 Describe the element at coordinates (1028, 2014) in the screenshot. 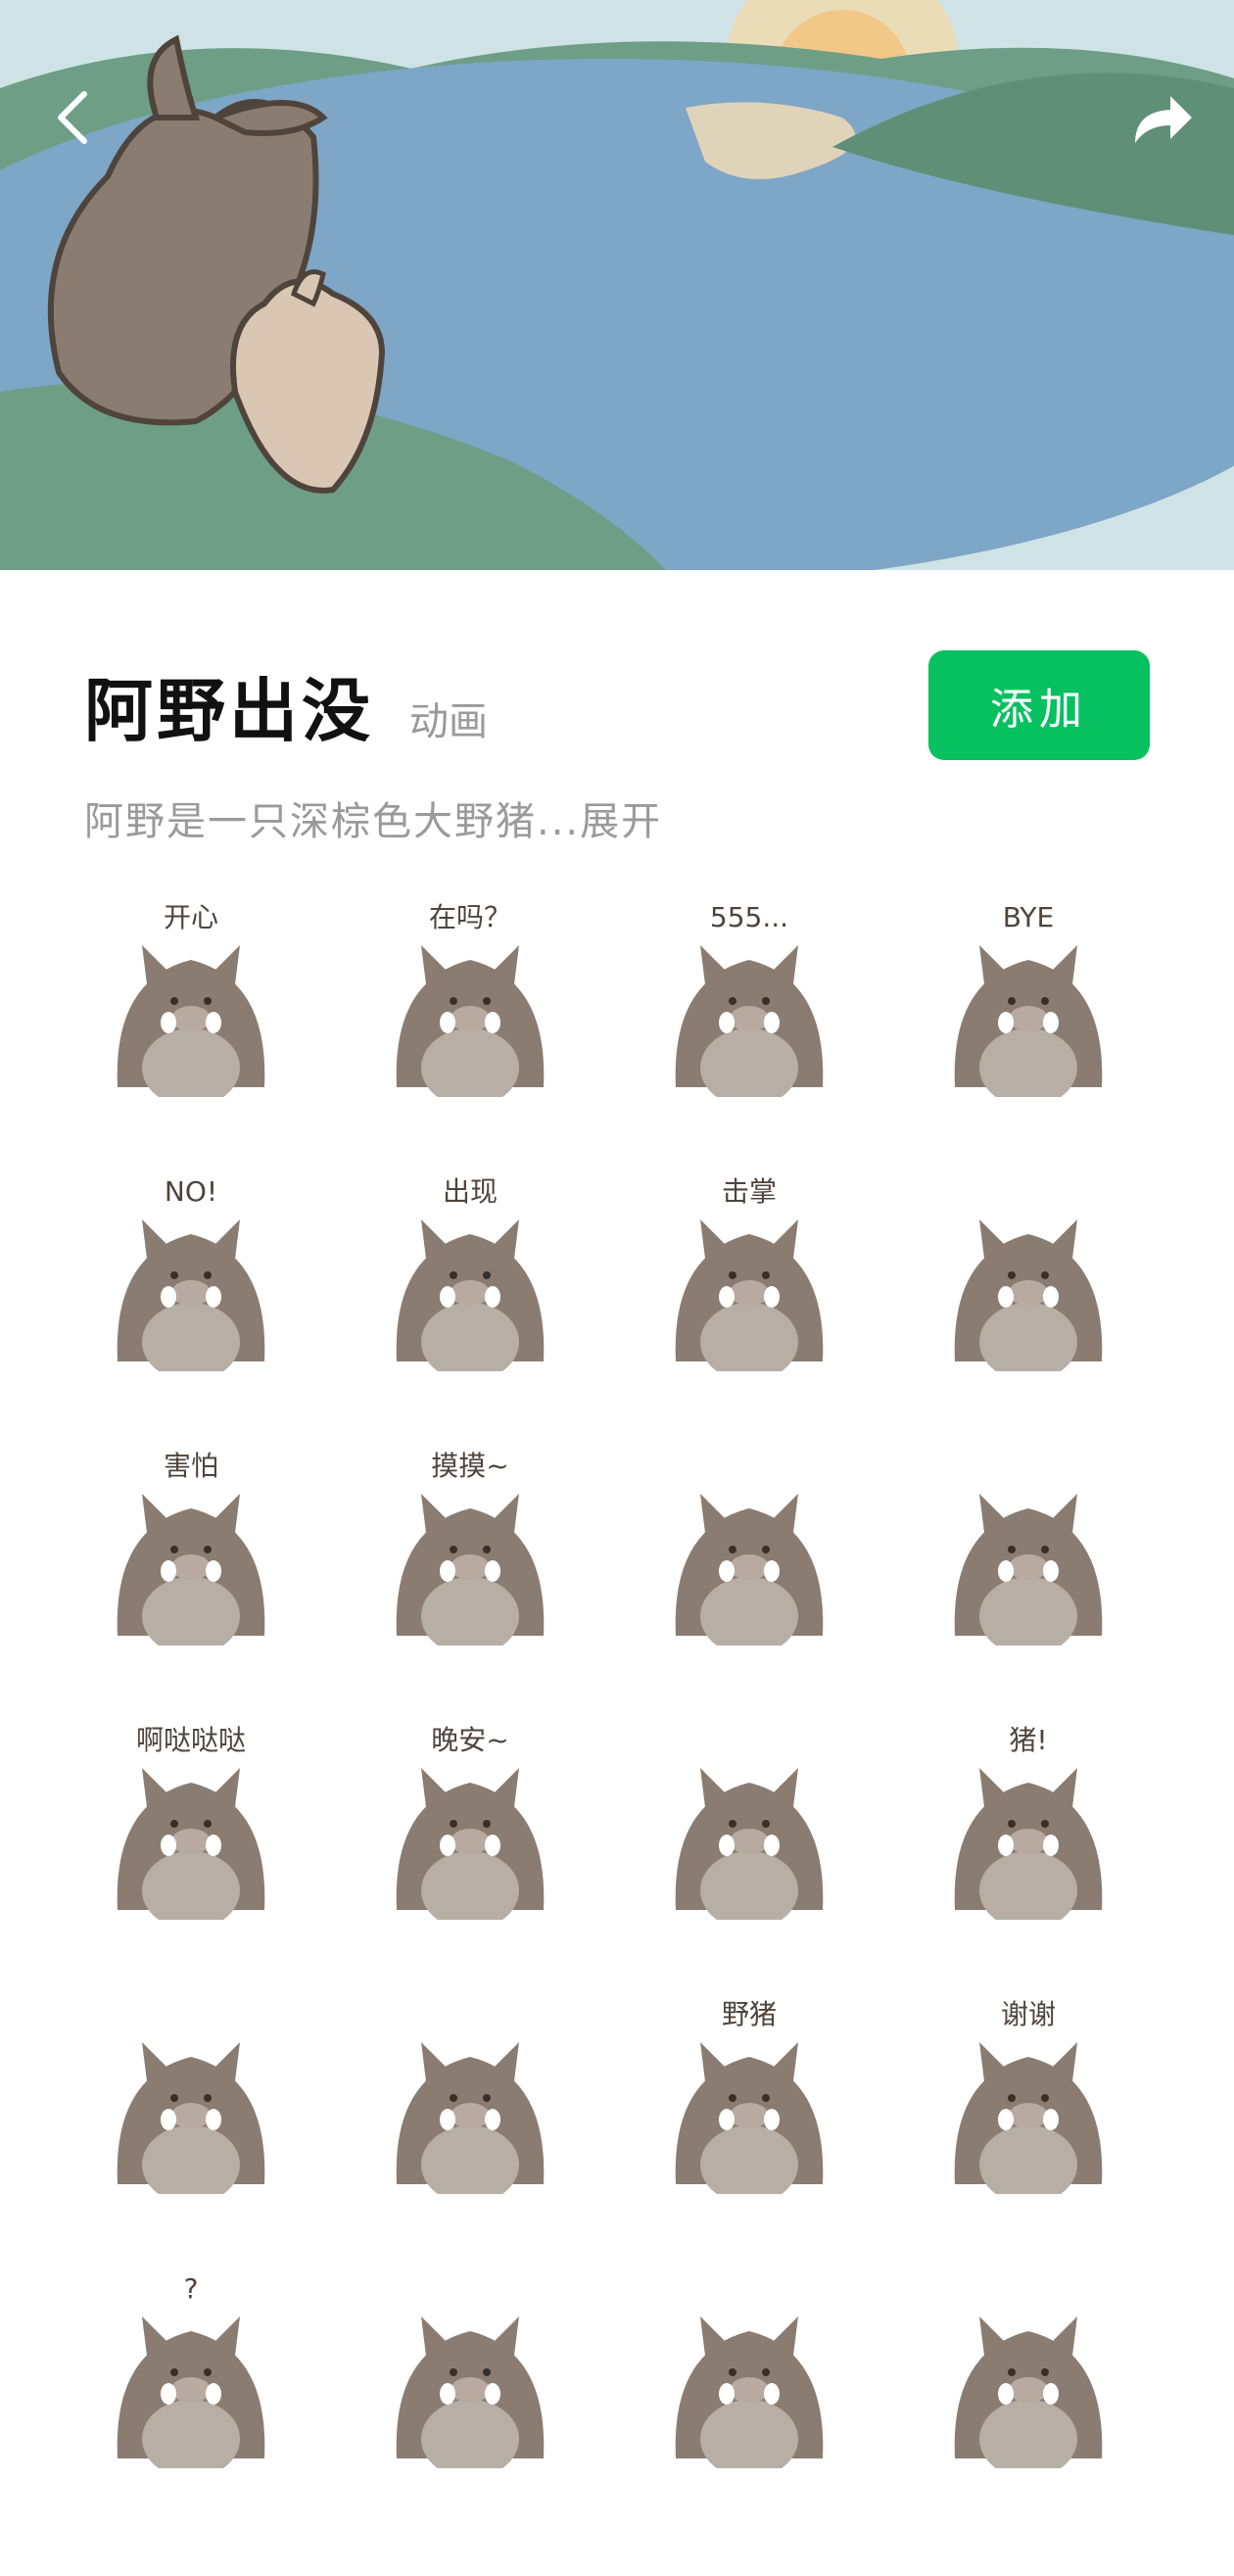

I see `sticker-caption: 谢谢` at that location.